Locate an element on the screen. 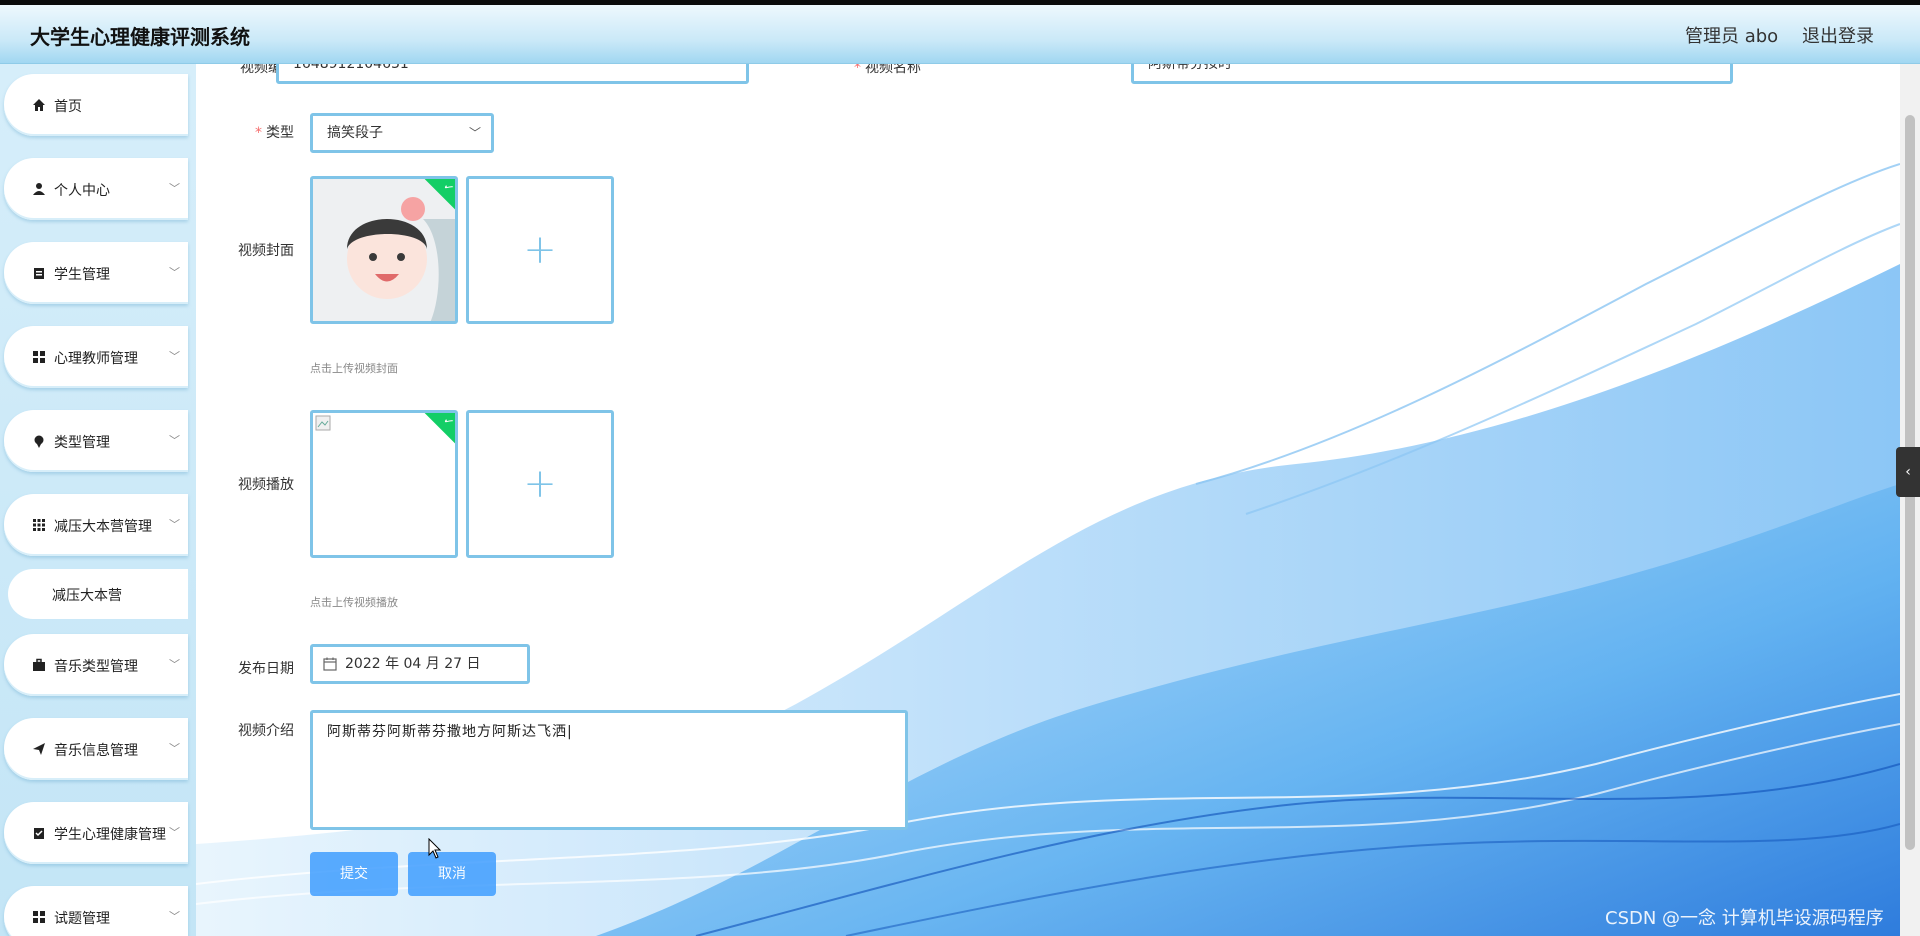  chevron-left-icon: ‹ is located at coordinates (1908, 472).